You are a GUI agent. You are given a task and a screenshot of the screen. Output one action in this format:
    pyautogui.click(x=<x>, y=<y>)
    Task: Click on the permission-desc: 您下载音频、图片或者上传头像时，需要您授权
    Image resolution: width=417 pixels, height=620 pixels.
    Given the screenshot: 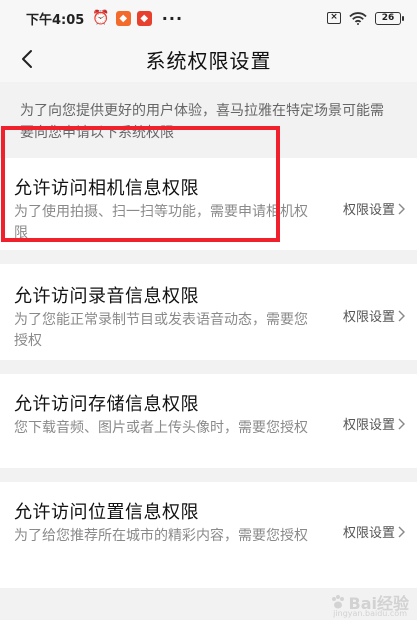 What is the action you would take?
    pyautogui.click(x=161, y=428)
    